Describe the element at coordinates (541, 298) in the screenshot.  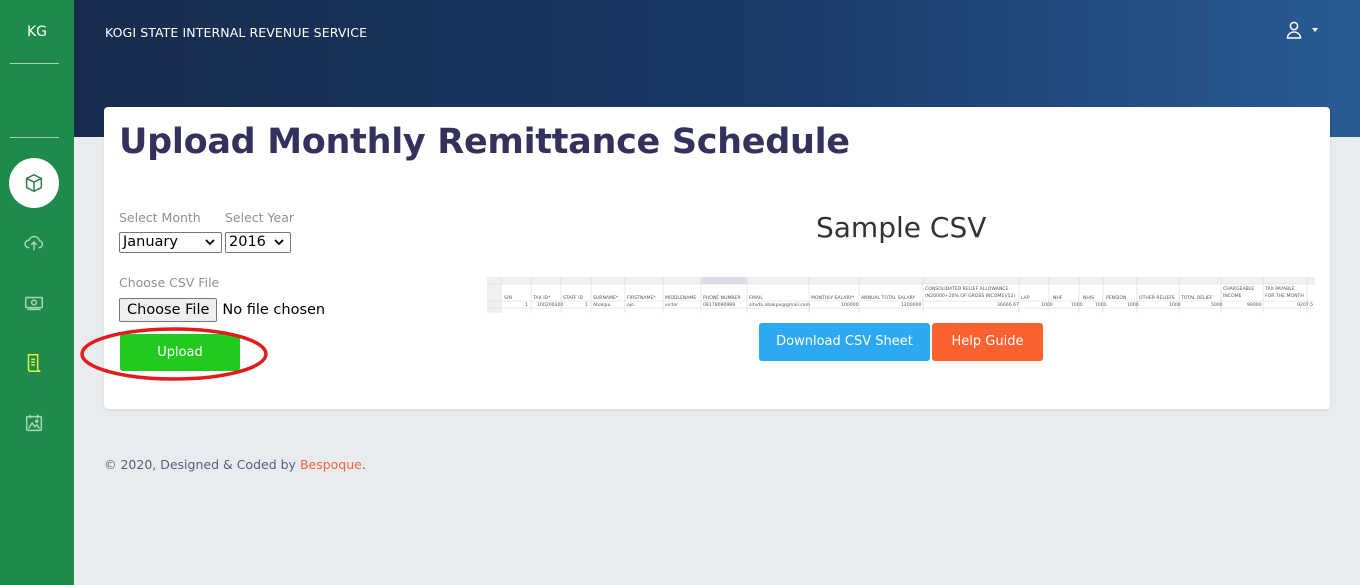
I see `svg-text: TAX ID*` at that location.